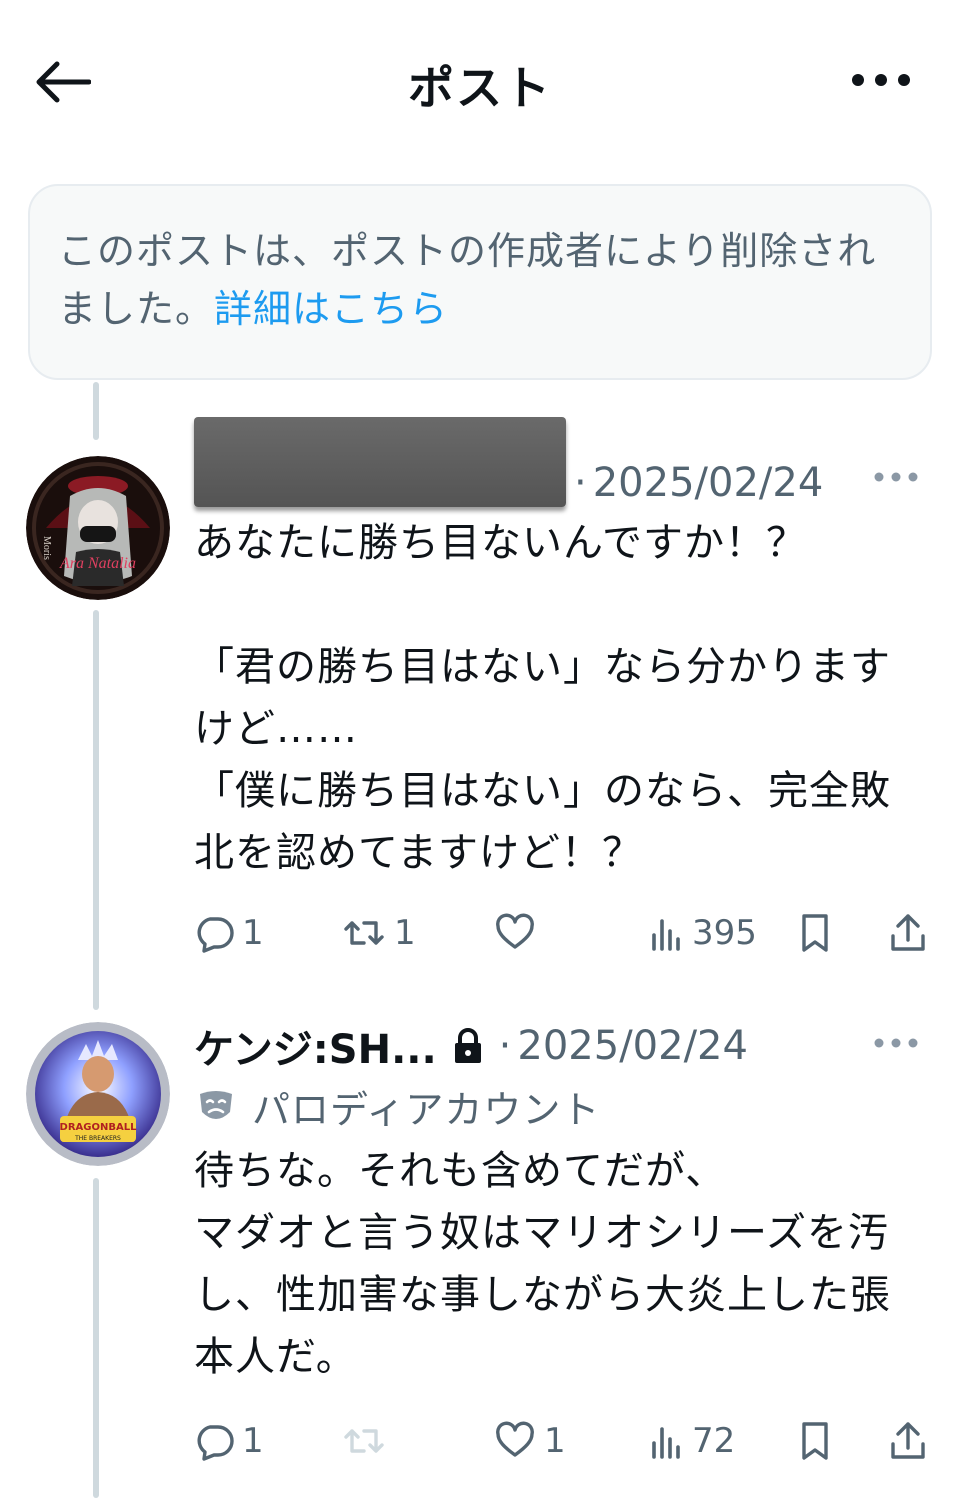 This screenshot has height=1498, width=960. What do you see at coordinates (405, 933) in the screenshot?
I see `repost-count: 1` at bounding box center [405, 933].